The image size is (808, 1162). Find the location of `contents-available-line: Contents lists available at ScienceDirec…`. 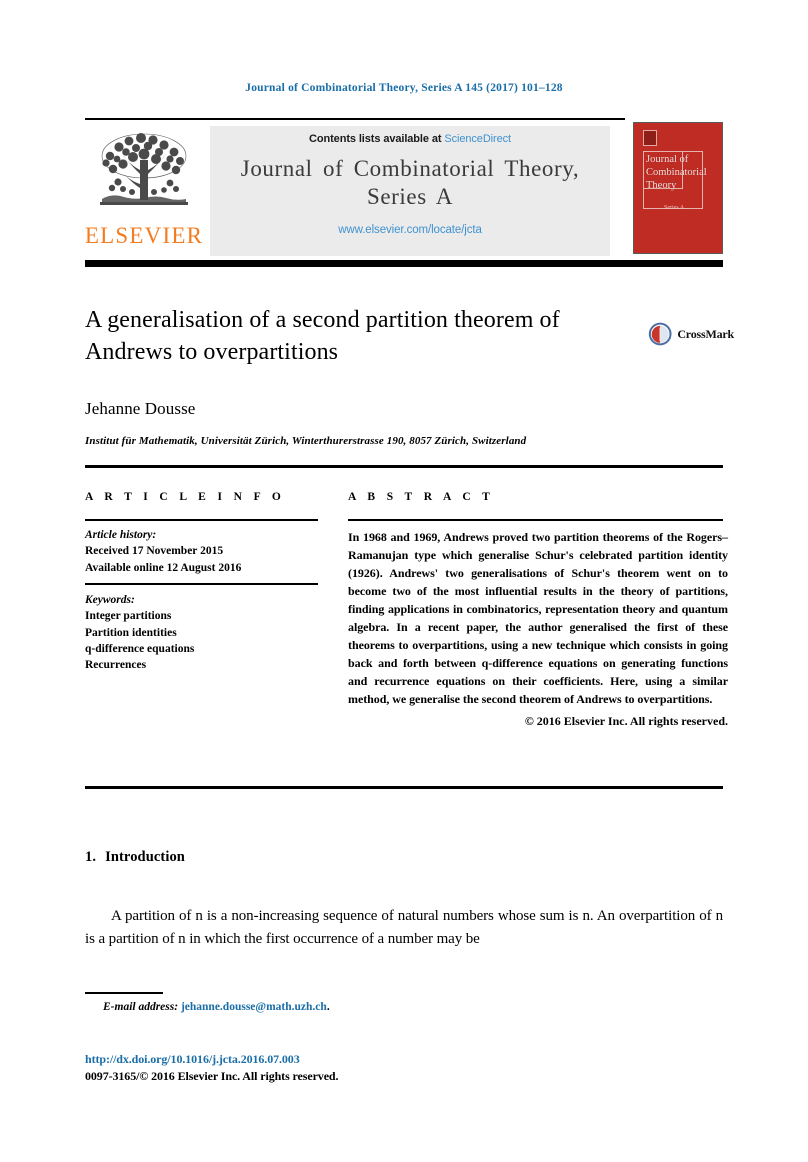

contents-available-line: Contents lists available at ScienceDirec… is located at coordinates (410, 139).